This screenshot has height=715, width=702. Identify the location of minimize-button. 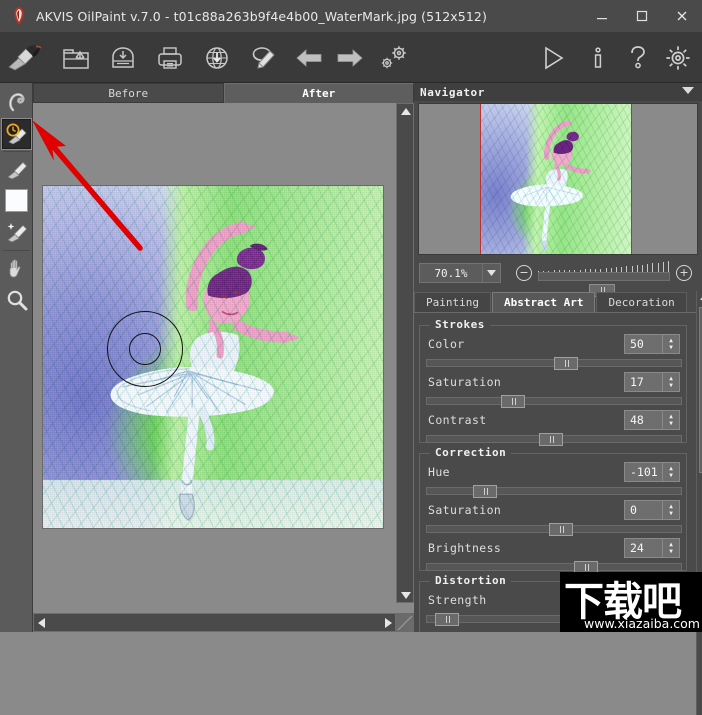
(602, 16).